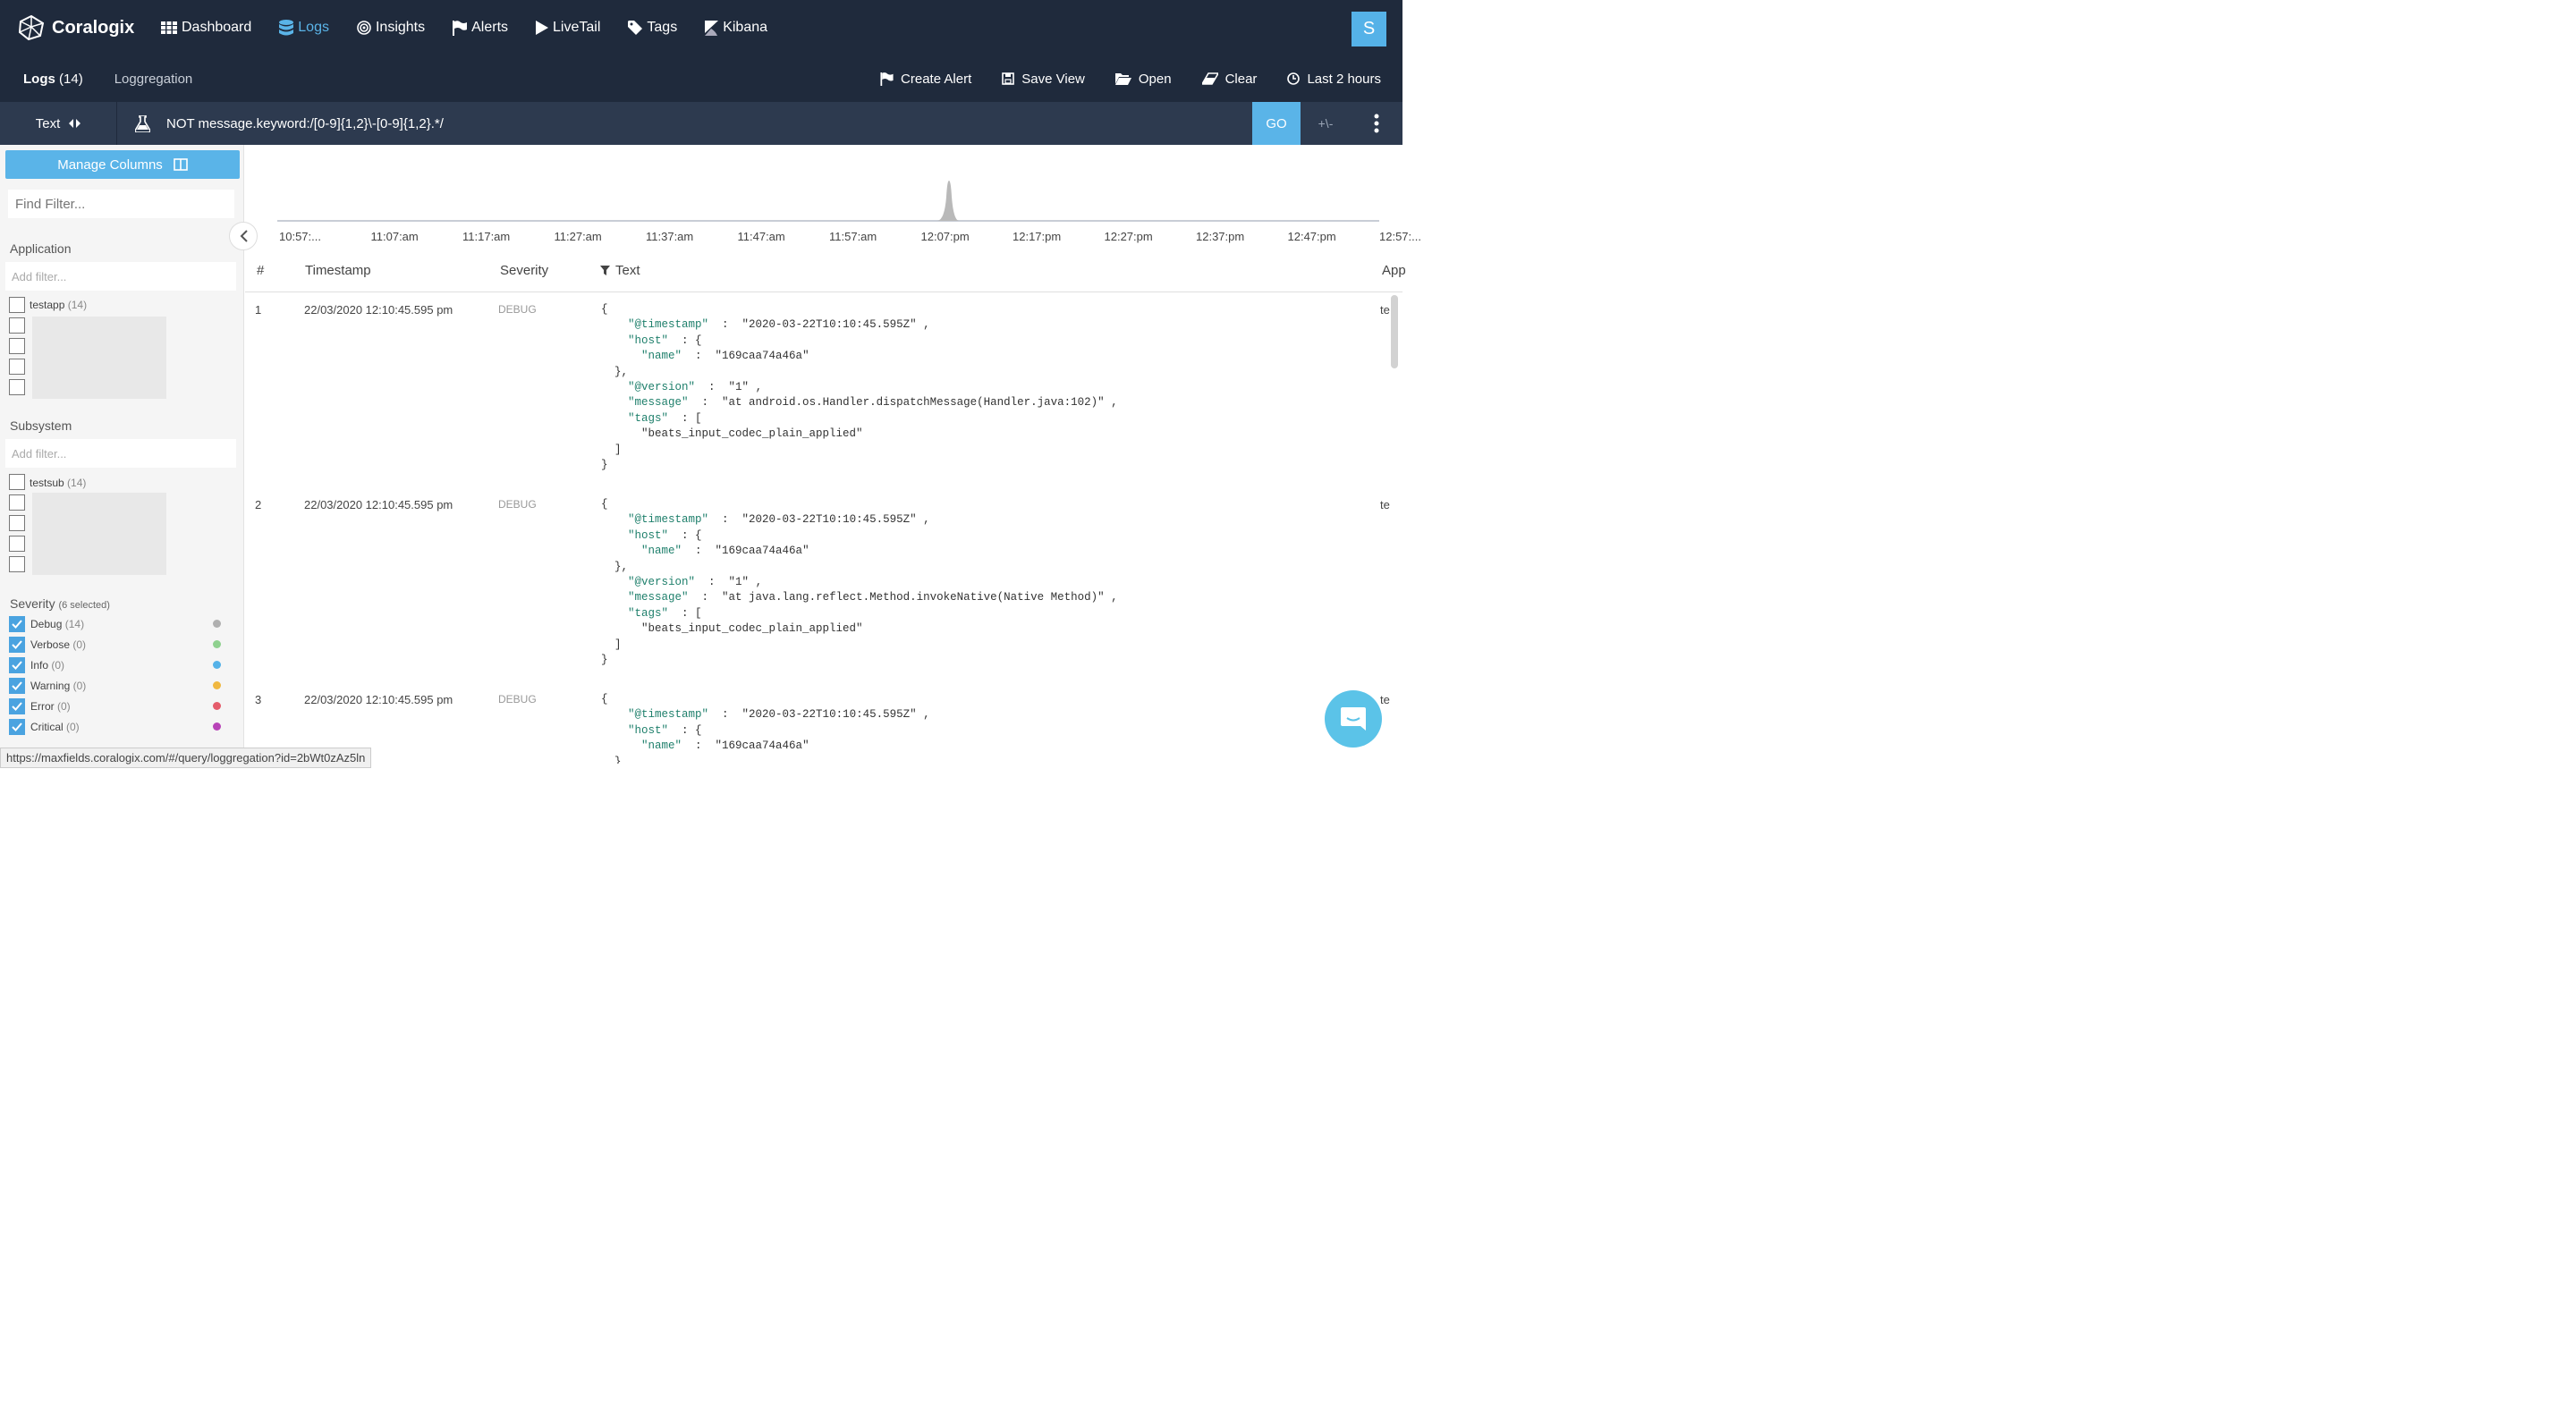  I want to click on folder-open-icon, so click(1122, 79).